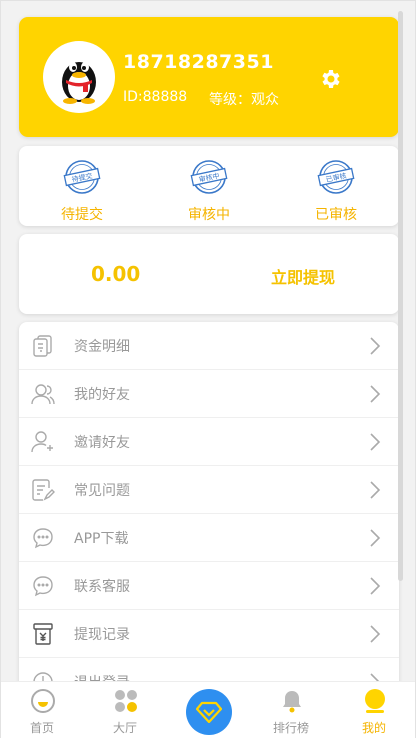 This screenshot has width=416, height=738. I want to click on avatar, so click(79, 77).